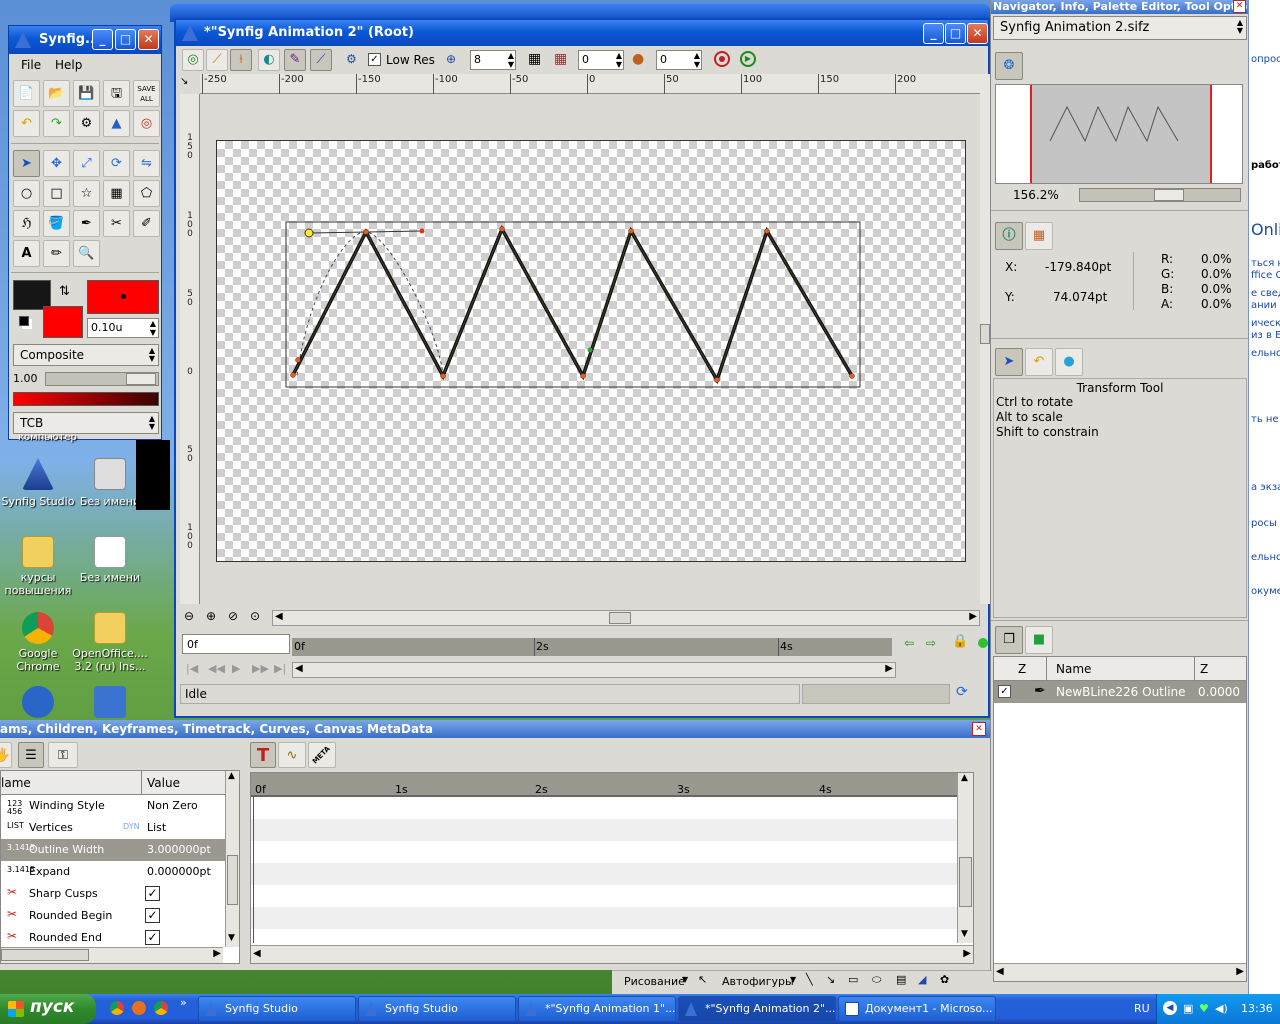 The height and width of the screenshot is (1024, 1280). I want to click on col-header-name: Name, so click(1073, 669).